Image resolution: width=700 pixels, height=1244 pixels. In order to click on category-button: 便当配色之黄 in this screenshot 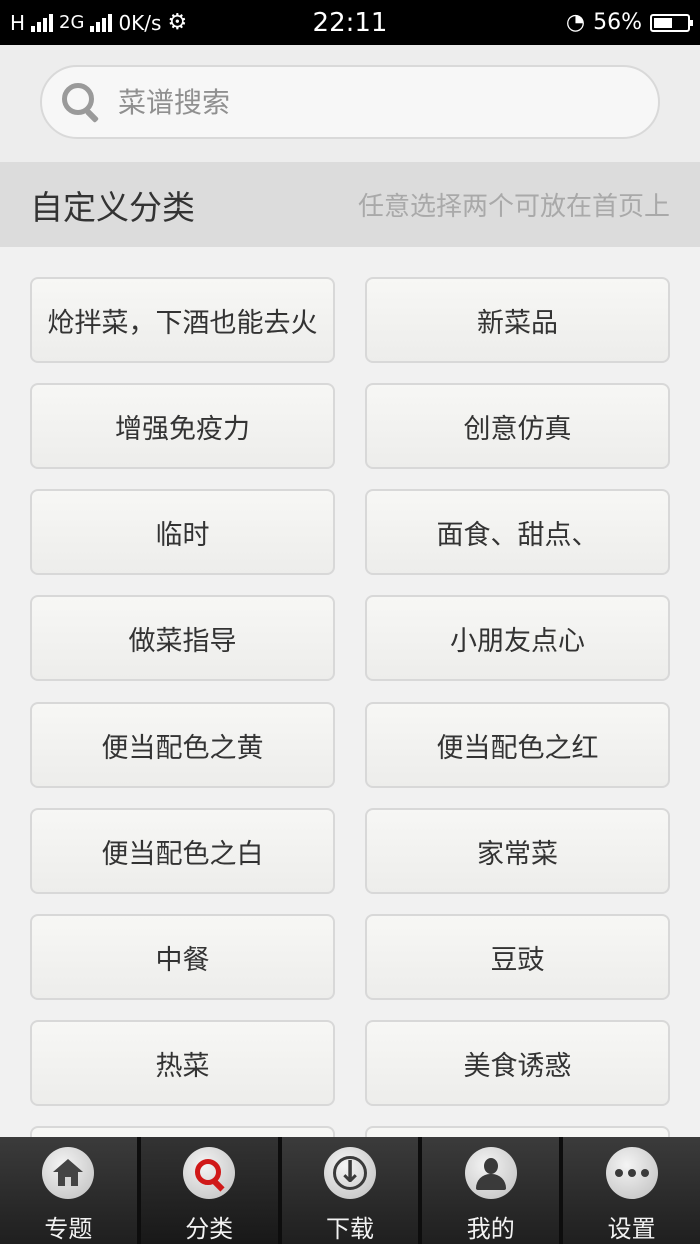, I will do `click(182, 745)`.